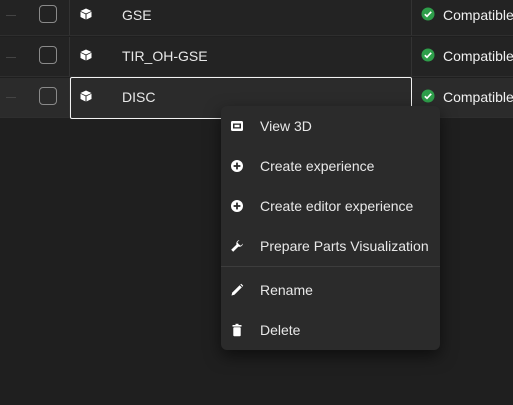 The image size is (513, 405). I want to click on menu-item-view-3d: View 3D, so click(330, 126).